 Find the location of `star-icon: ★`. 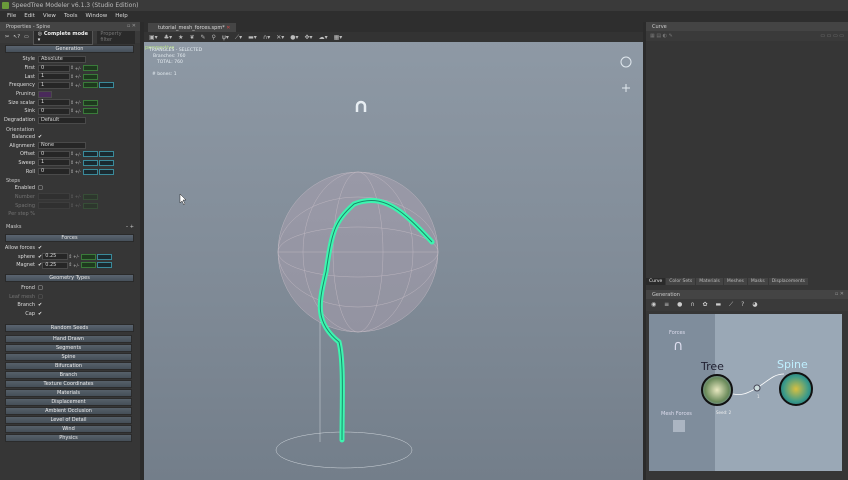

star-icon: ★ is located at coordinates (180, 37).